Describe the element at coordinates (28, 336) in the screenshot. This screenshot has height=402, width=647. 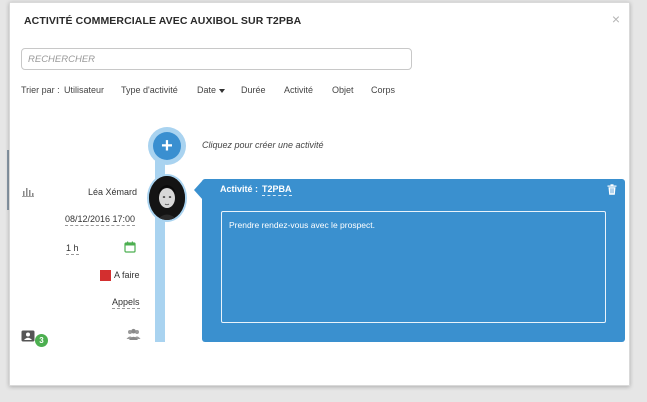
I see `user-card-icon` at that location.